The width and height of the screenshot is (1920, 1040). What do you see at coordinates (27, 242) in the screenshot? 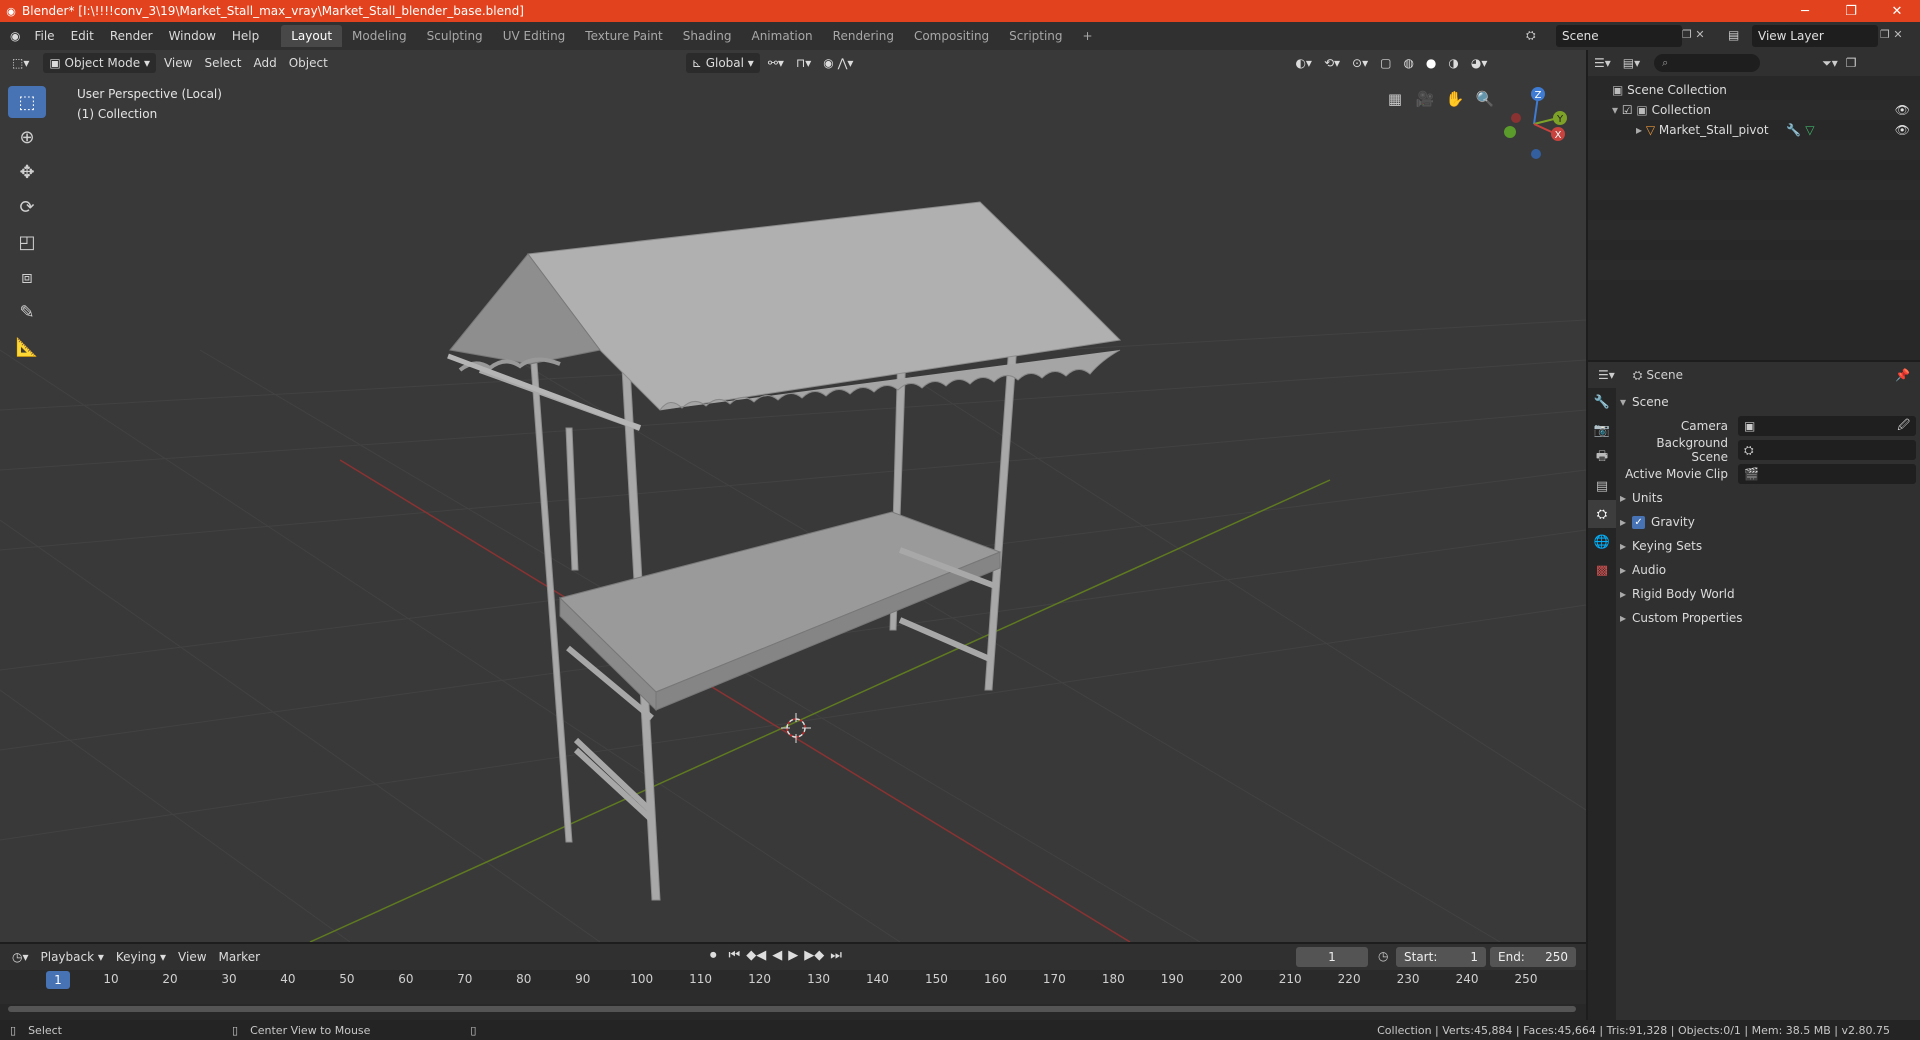
I see `scale-tool-icon: ◰` at bounding box center [27, 242].